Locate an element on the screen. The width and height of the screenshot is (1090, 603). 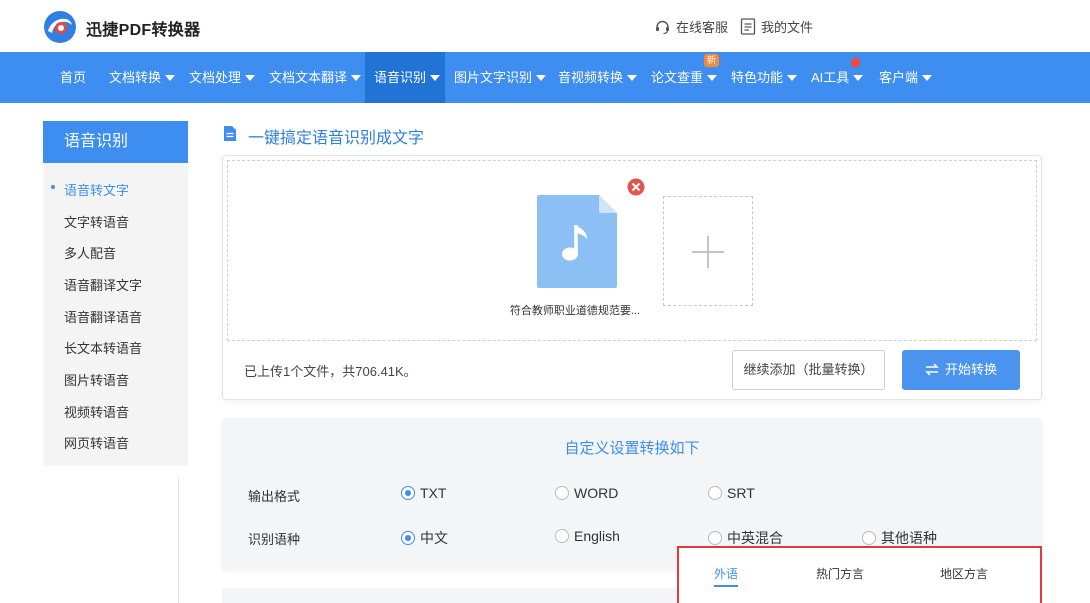
add-file-button is located at coordinates (708, 251).